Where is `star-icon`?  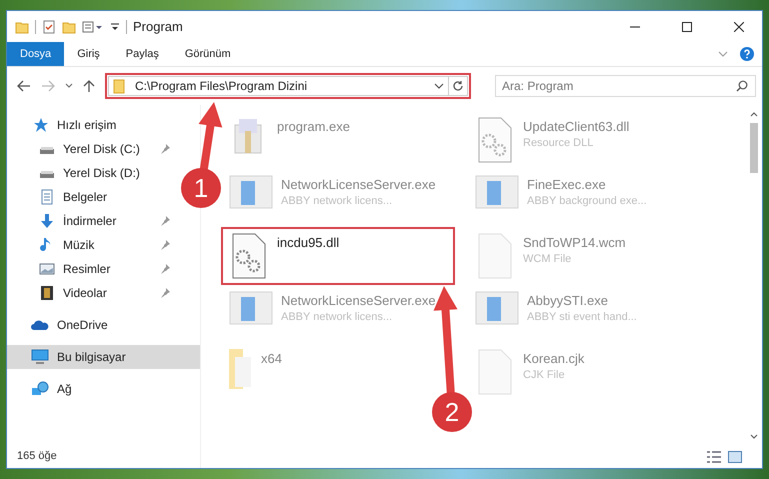 star-icon is located at coordinates (41, 125).